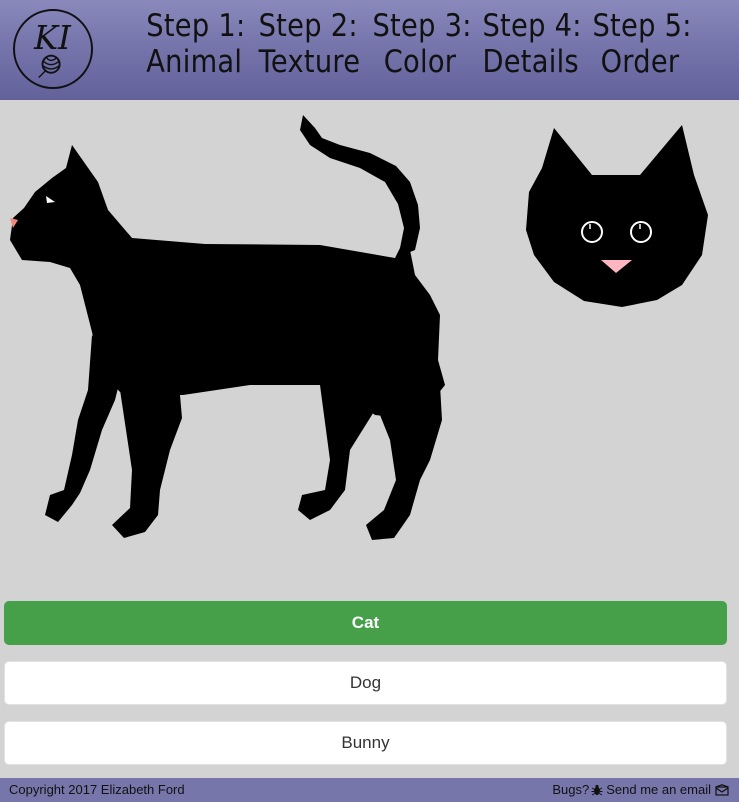 The height and width of the screenshot is (802, 739). I want to click on step-4-number: Step 4:, so click(532, 26).